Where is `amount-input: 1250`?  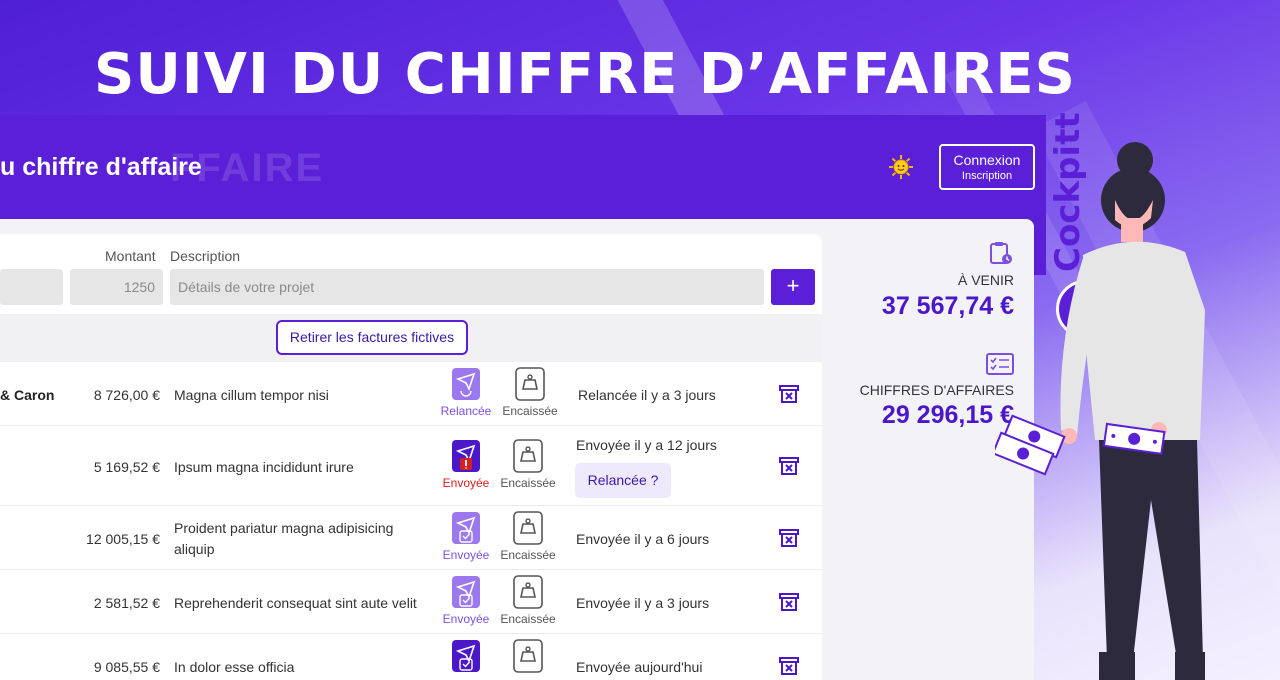
amount-input: 1250 is located at coordinates (116, 287).